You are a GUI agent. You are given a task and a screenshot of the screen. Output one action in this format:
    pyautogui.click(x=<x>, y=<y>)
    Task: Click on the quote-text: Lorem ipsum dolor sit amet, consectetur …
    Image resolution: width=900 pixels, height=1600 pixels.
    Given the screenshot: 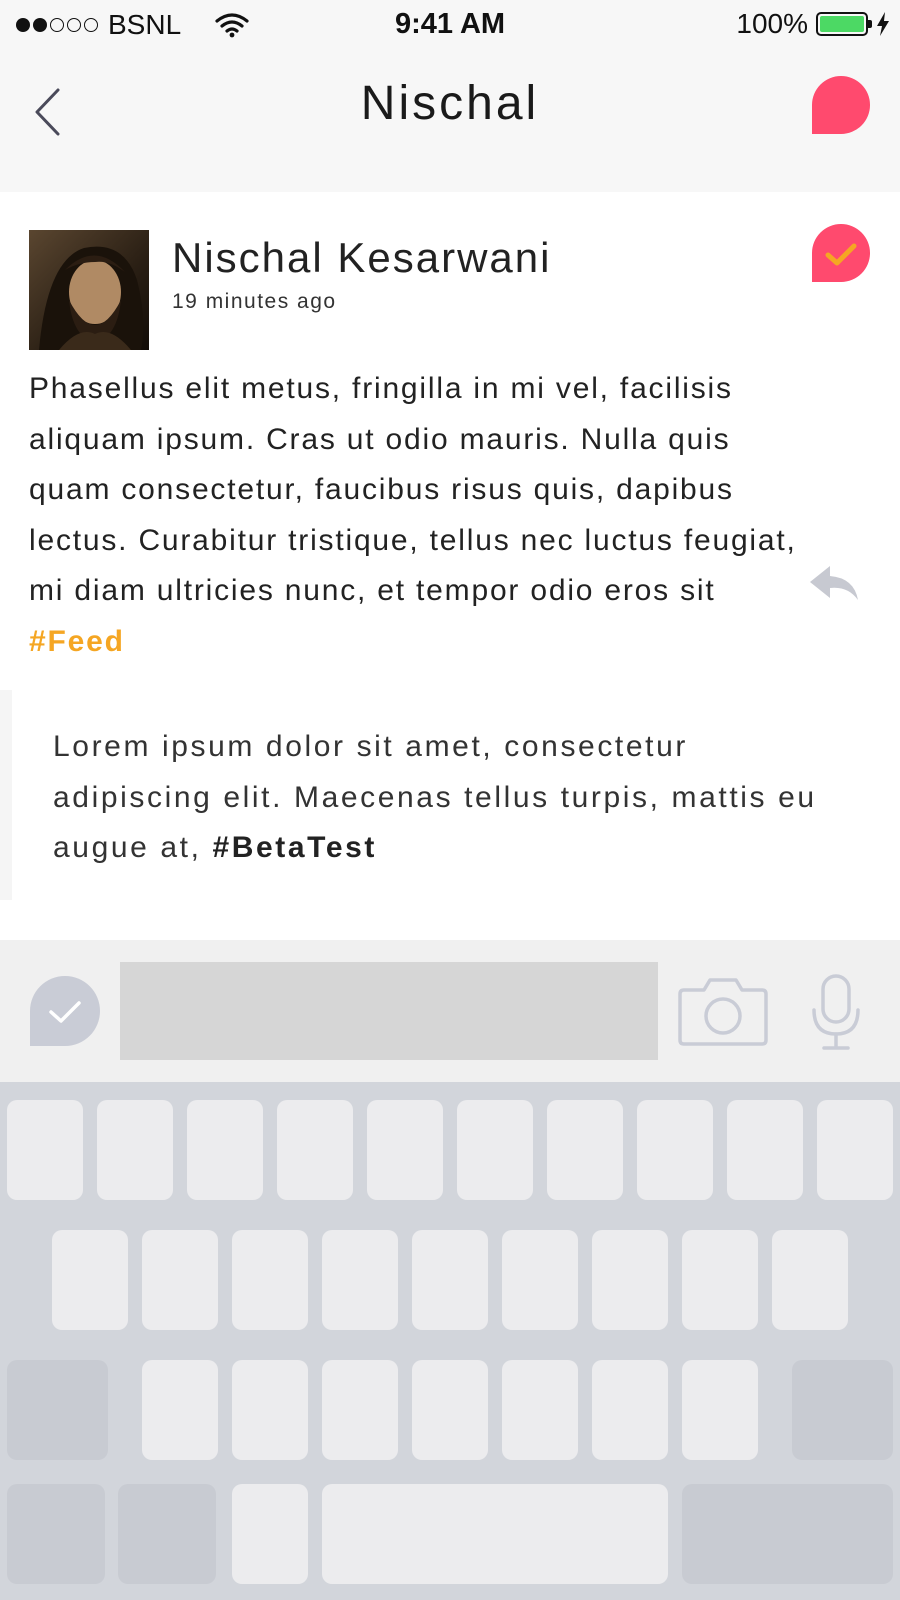 What is the action you would take?
    pyautogui.click(x=453, y=798)
    